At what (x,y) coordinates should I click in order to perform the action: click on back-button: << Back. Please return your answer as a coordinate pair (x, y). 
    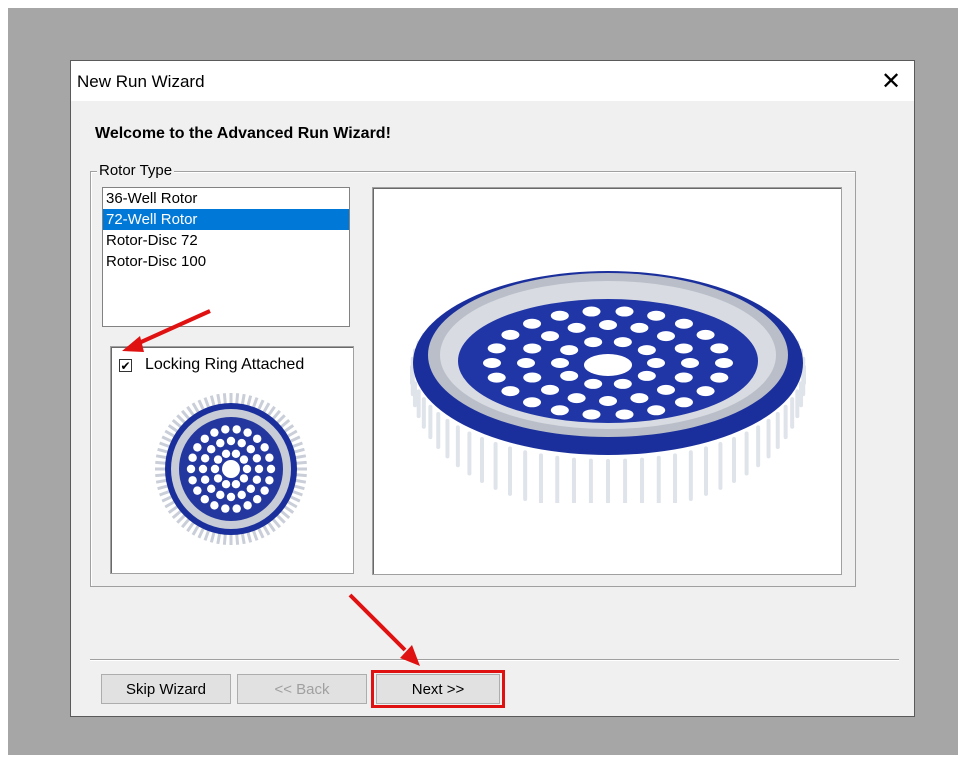
    Looking at the image, I should click on (302, 689).